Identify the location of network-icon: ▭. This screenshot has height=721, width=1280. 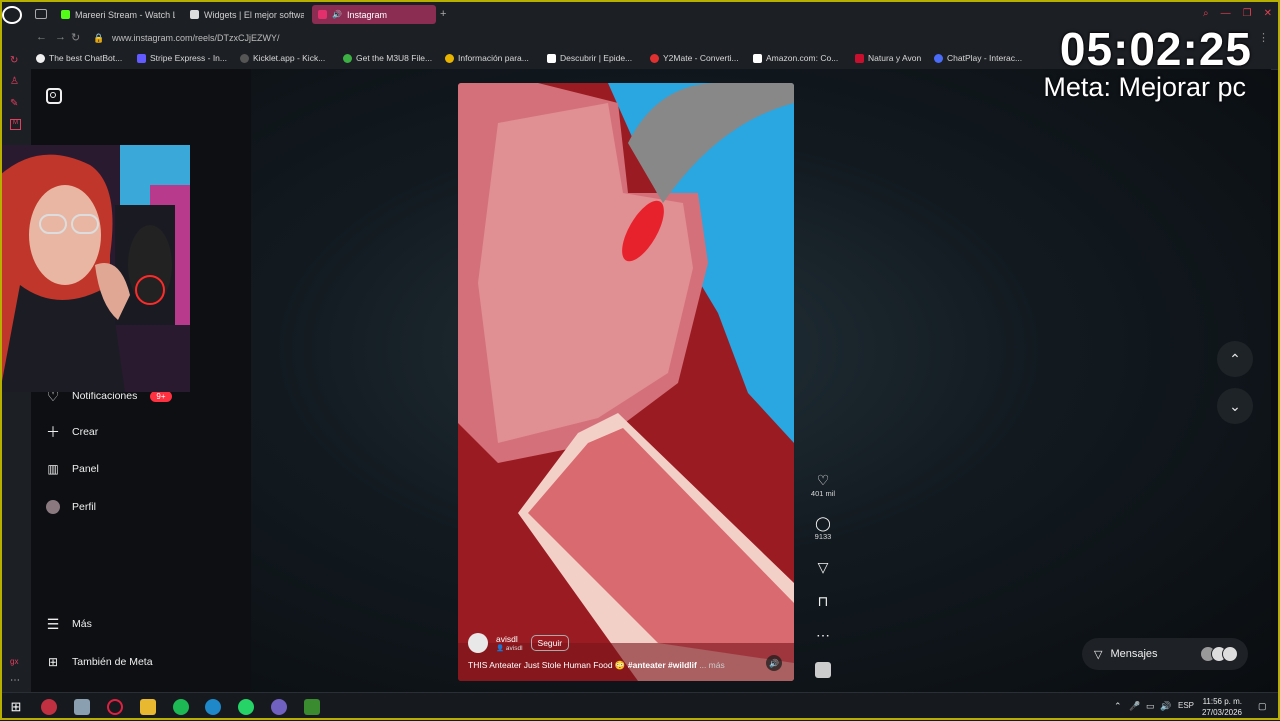
(1150, 706).